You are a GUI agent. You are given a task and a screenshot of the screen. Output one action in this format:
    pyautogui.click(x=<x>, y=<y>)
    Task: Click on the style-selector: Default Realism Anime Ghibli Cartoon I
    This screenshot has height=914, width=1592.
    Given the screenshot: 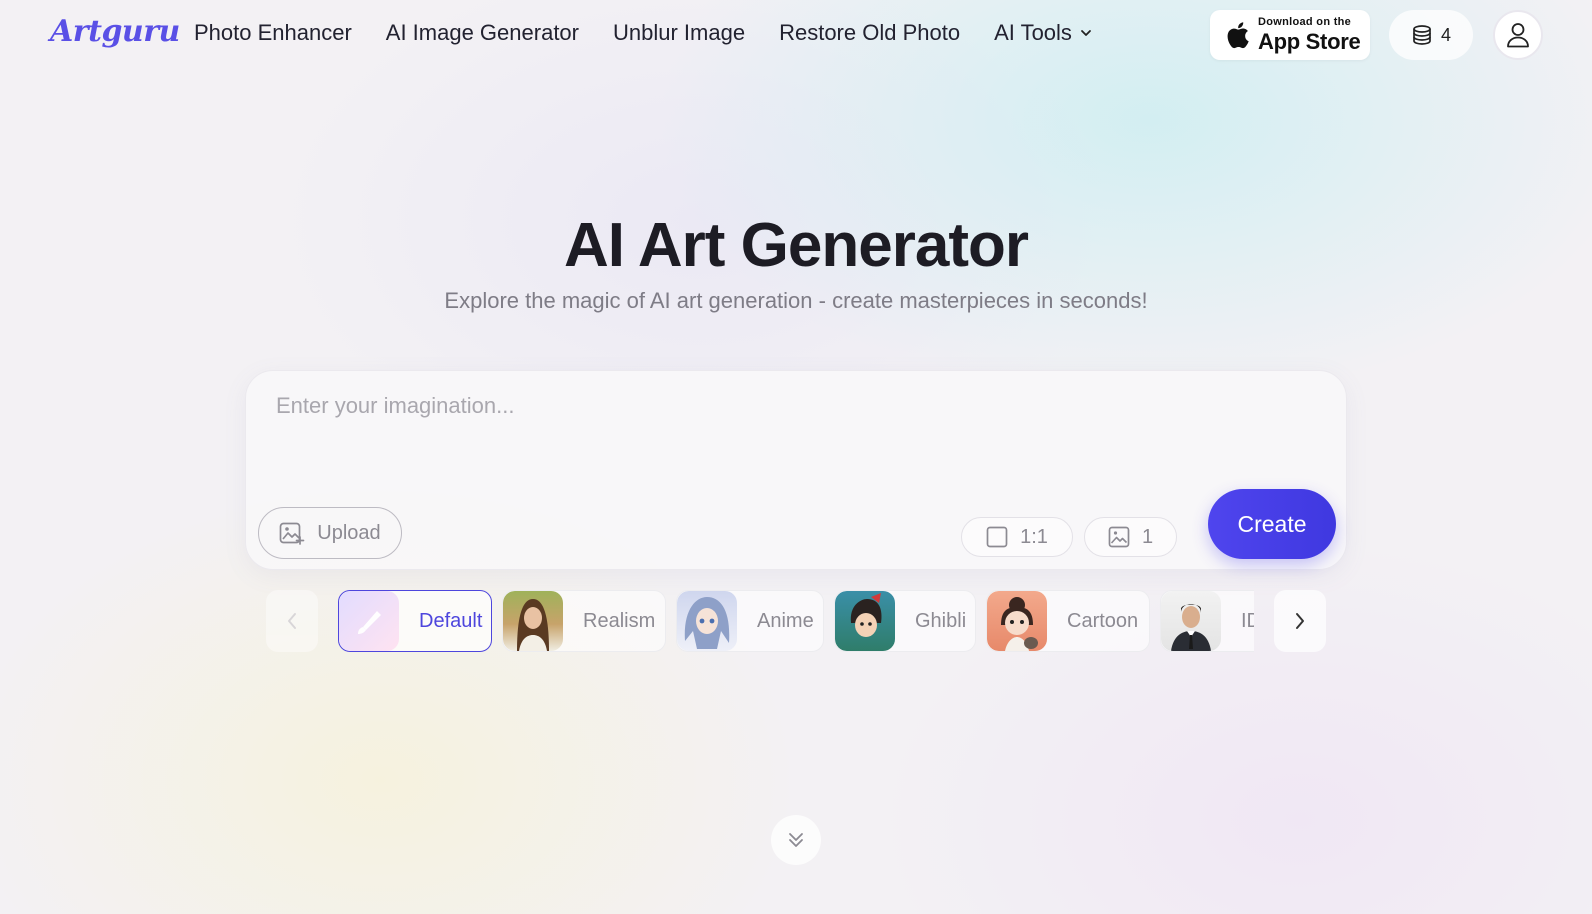 What is the action you would take?
    pyautogui.click(x=796, y=621)
    